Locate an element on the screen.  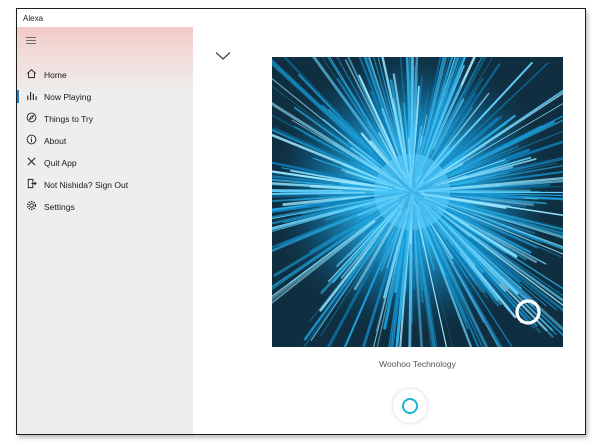
sign-out-icon is located at coordinates (32, 183).